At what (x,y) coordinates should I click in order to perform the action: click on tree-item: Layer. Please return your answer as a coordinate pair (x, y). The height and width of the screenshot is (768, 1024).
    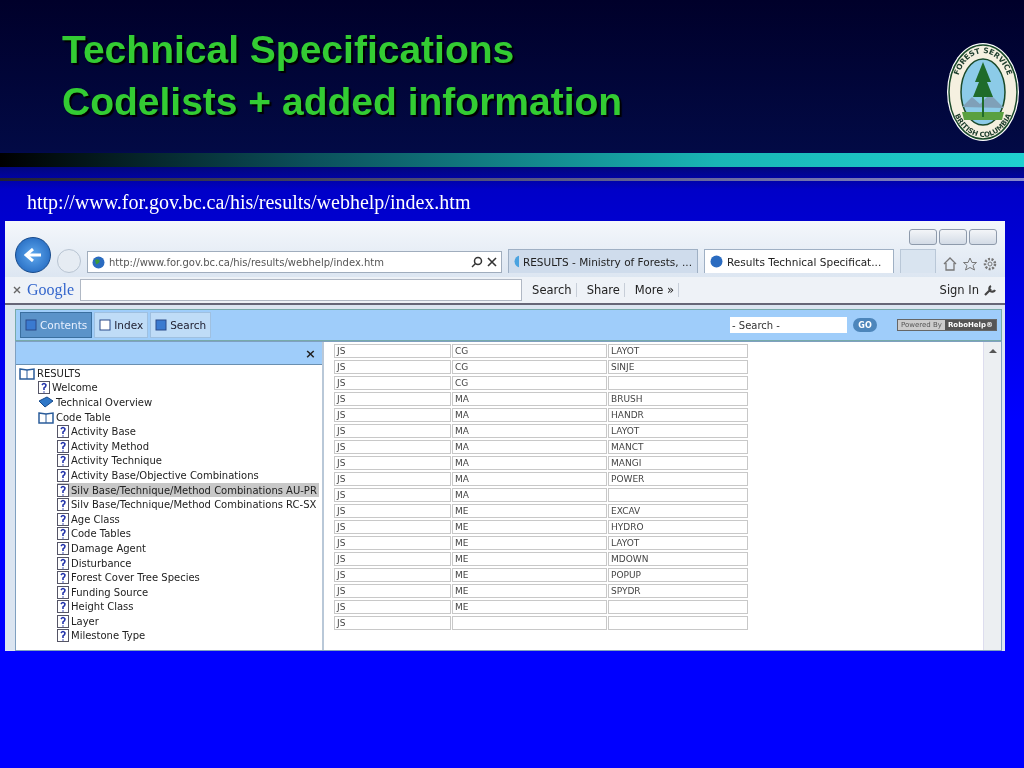
    Looking at the image, I should click on (79, 621).